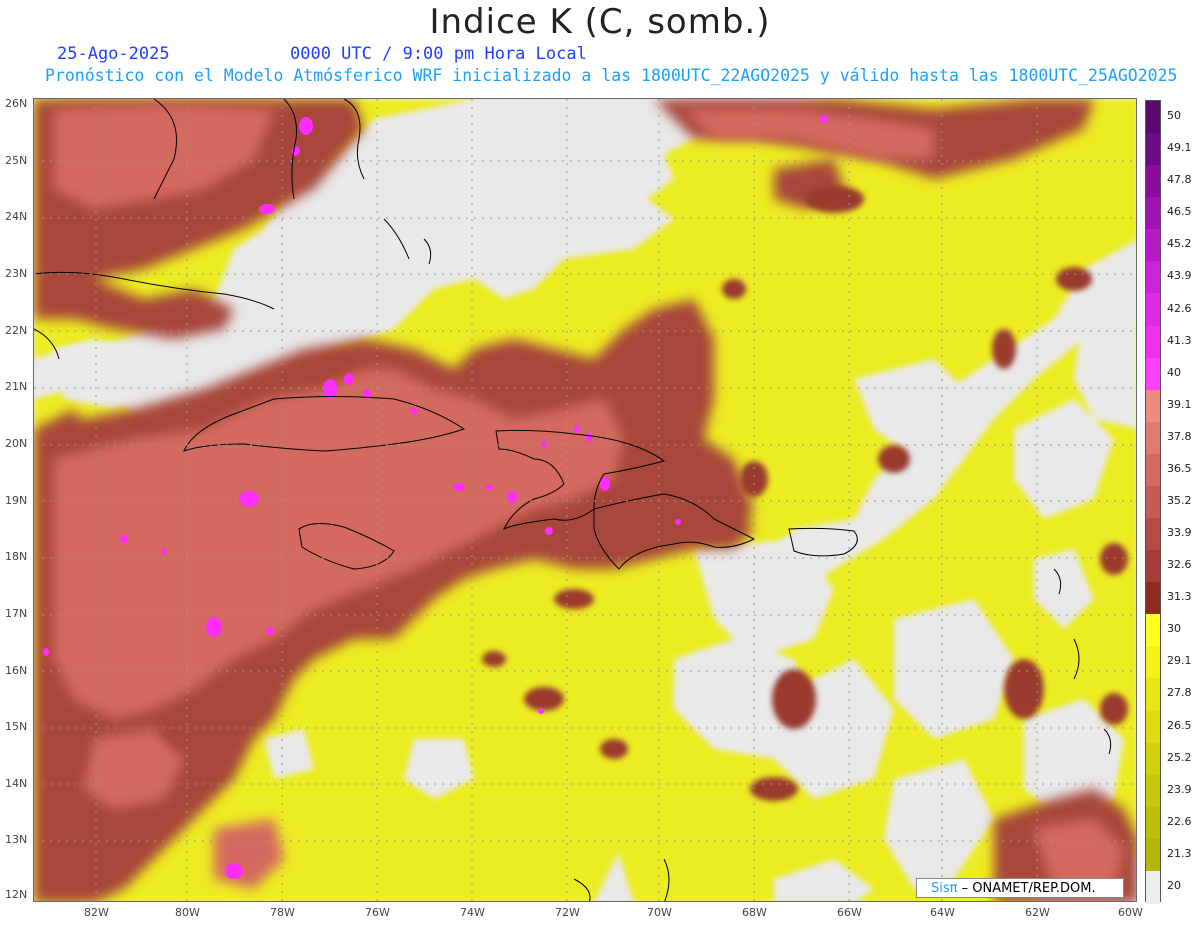 This screenshot has height=927, width=1200. I want to click on credit-org: – ONAMET/REP.DOM., so click(1026, 888).